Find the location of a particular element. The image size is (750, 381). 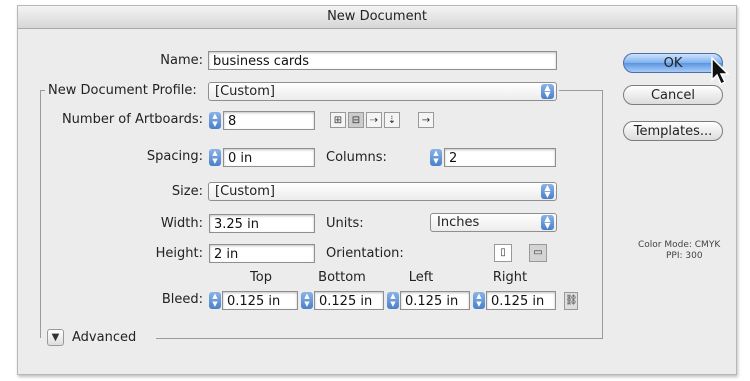

arrange-by-column-icon: ⇣ is located at coordinates (392, 120).